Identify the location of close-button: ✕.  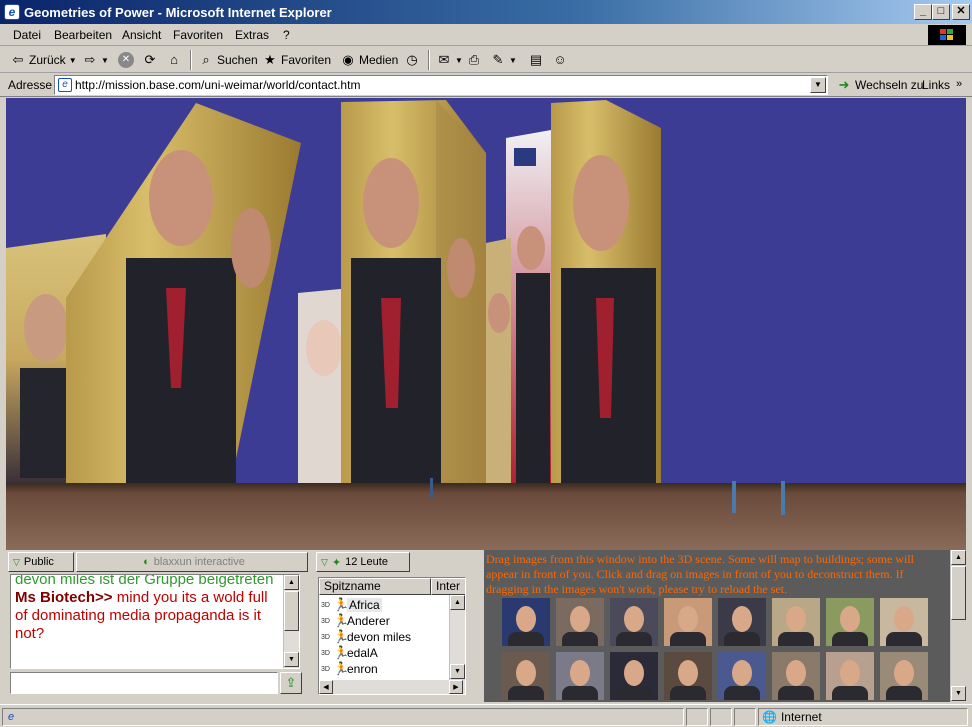
(961, 12).